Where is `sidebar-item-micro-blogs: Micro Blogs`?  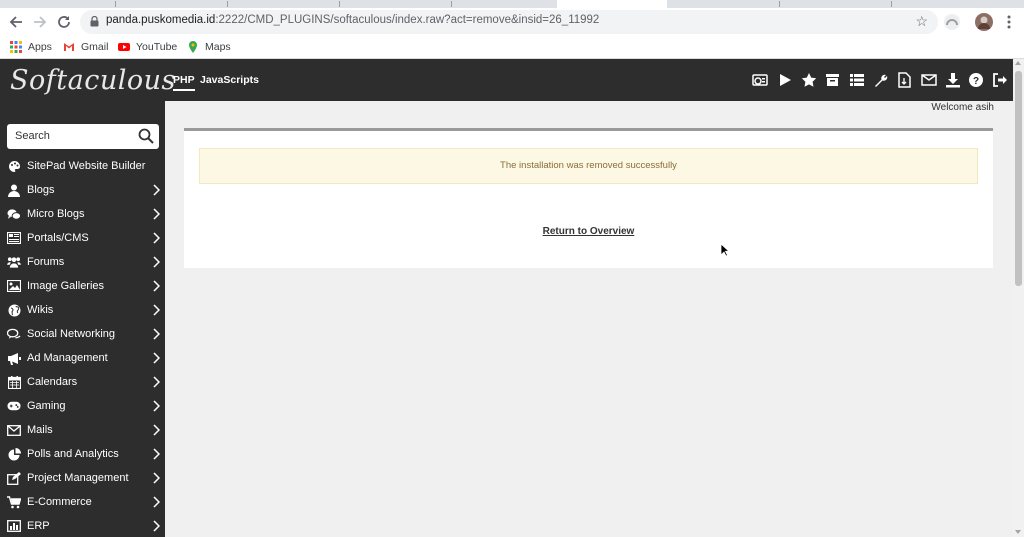
sidebar-item-micro-blogs: Micro Blogs is located at coordinates (82, 214).